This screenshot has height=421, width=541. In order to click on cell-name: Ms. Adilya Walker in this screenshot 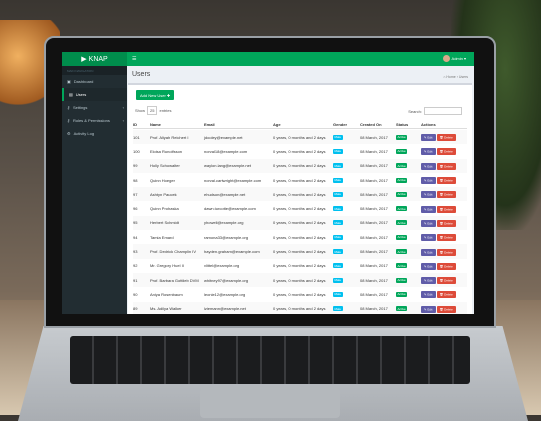, I will do `click(166, 309)`.